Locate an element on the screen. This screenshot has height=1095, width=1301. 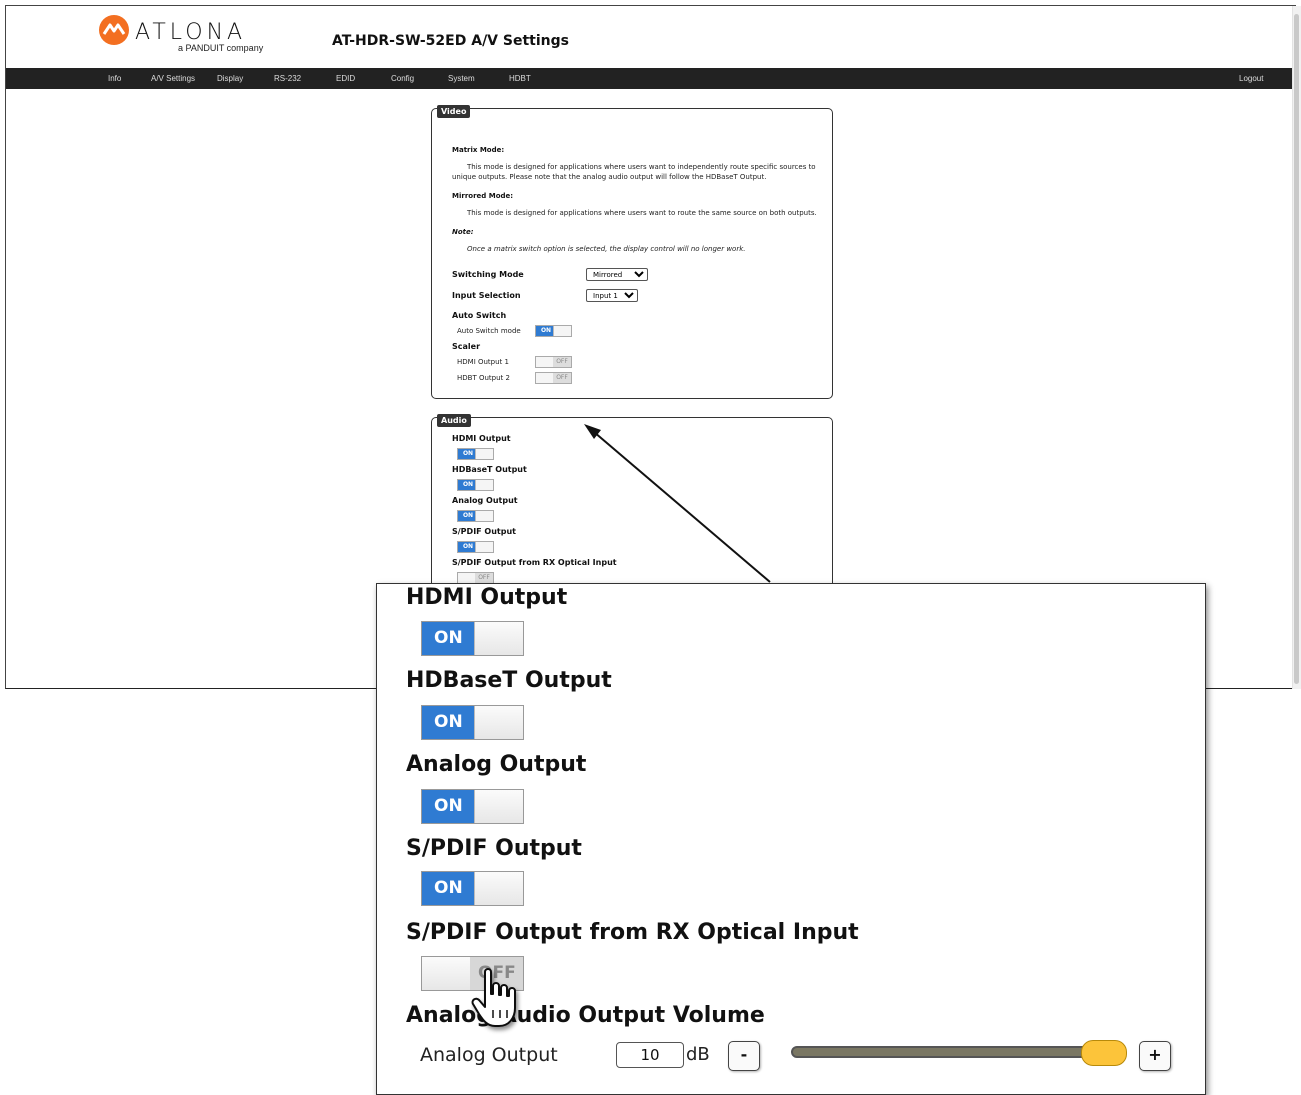
hdmi-output-1-scaler-toggle: OFF is located at coordinates (553, 362).